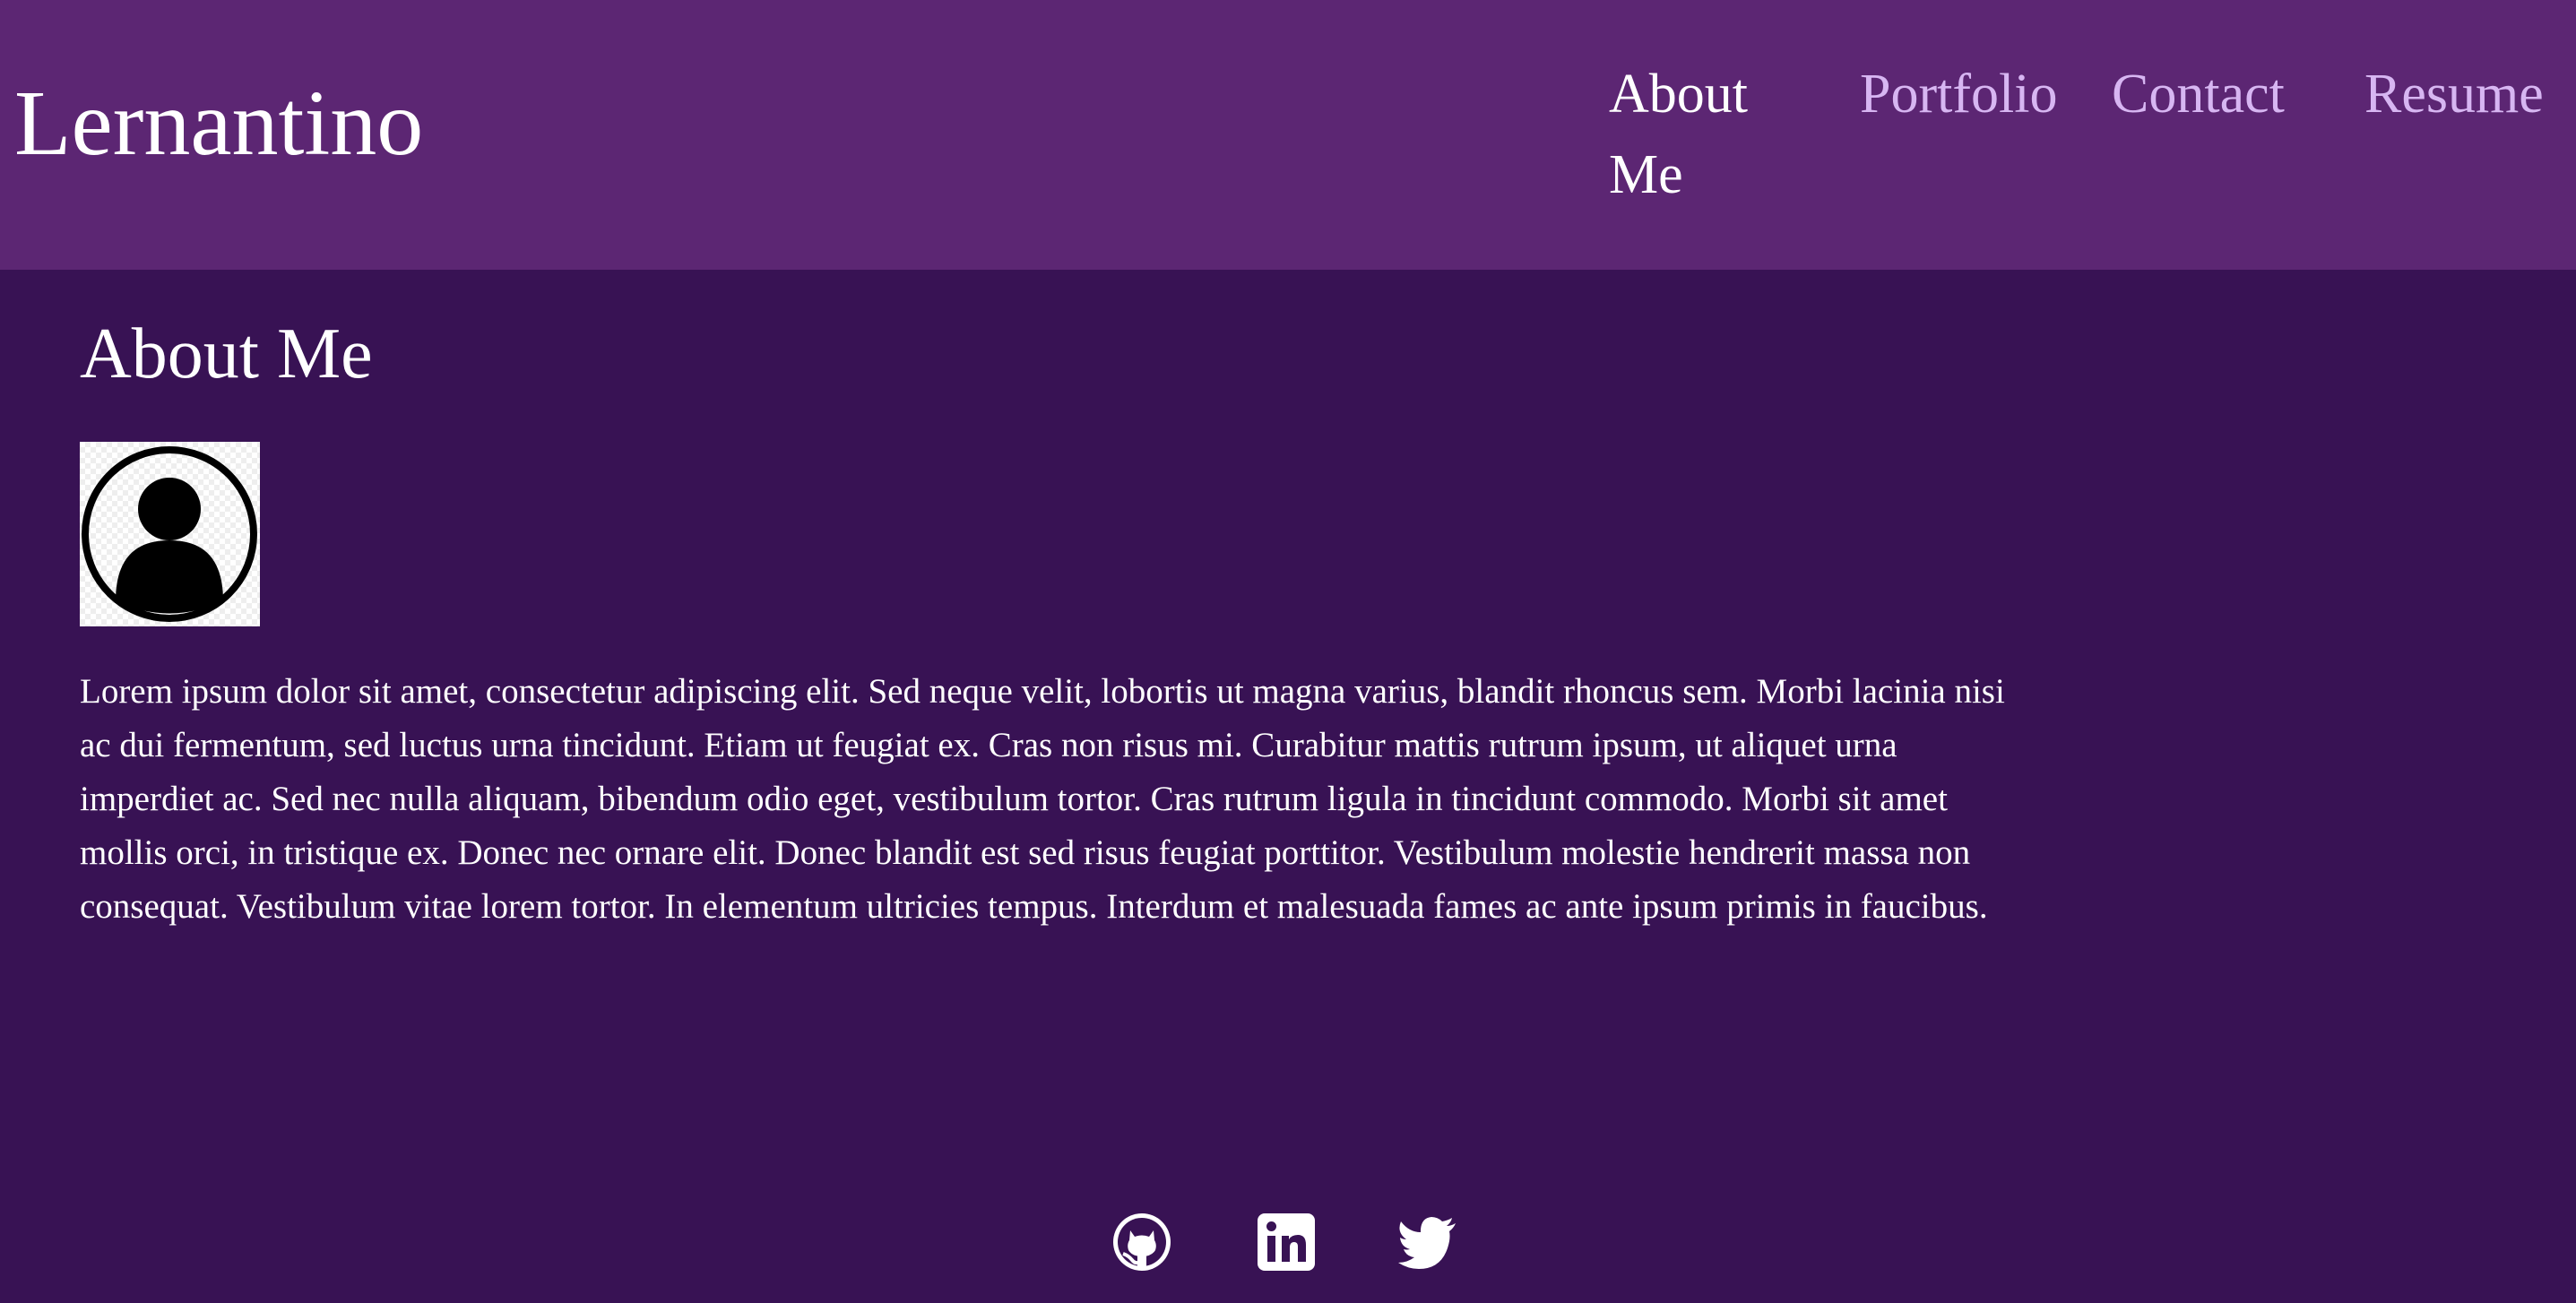  What do you see at coordinates (1286, 1242) in the screenshot?
I see `linkedin-icon` at bounding box center [1286, 1242].